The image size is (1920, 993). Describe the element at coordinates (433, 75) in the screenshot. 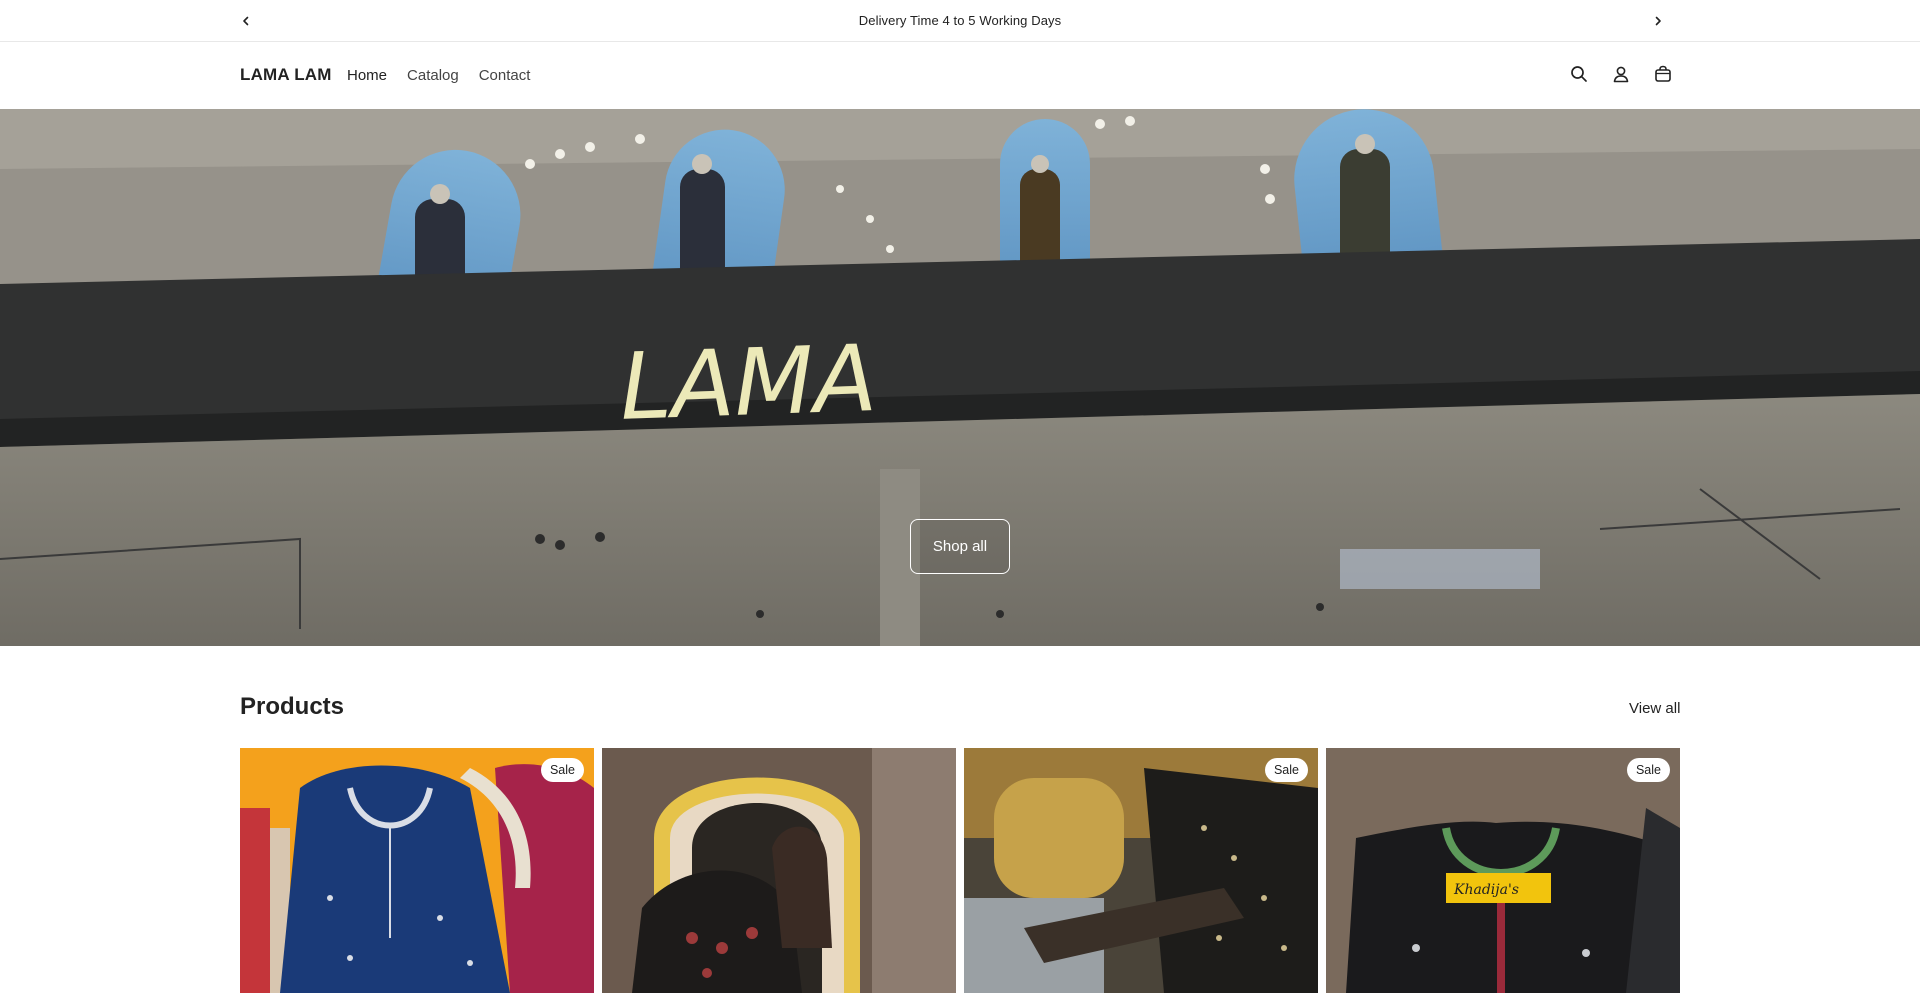

I see `nav-catalog: Catalog` at that location.